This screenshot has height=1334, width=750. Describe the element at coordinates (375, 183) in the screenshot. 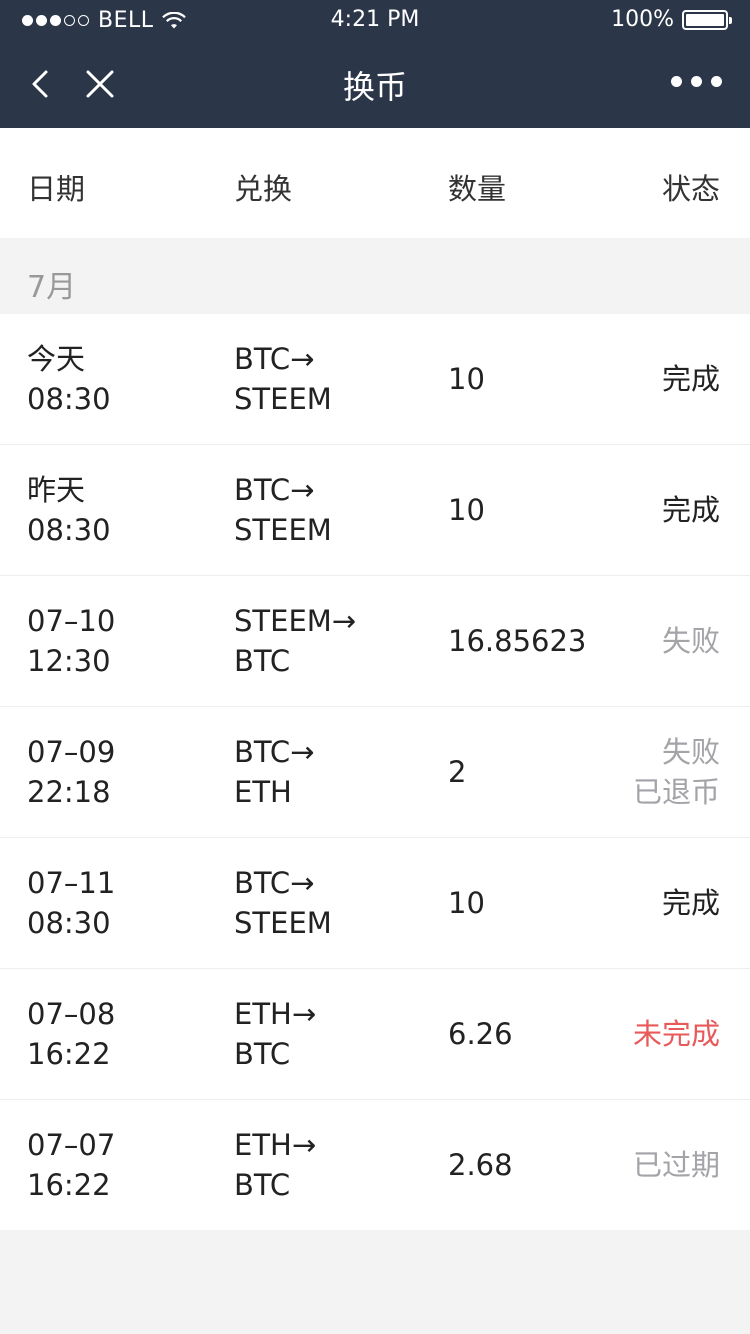

I see `table-header: 日期 兑换 数量 状态` at that location.